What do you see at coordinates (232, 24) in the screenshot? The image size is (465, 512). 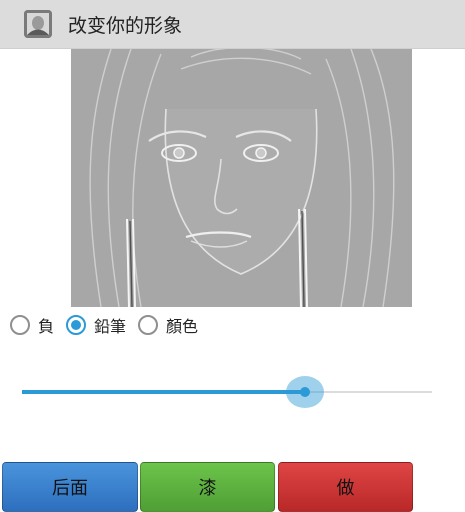 I see `title-bar: 改变你的形象` at bounding box center [232, 24].